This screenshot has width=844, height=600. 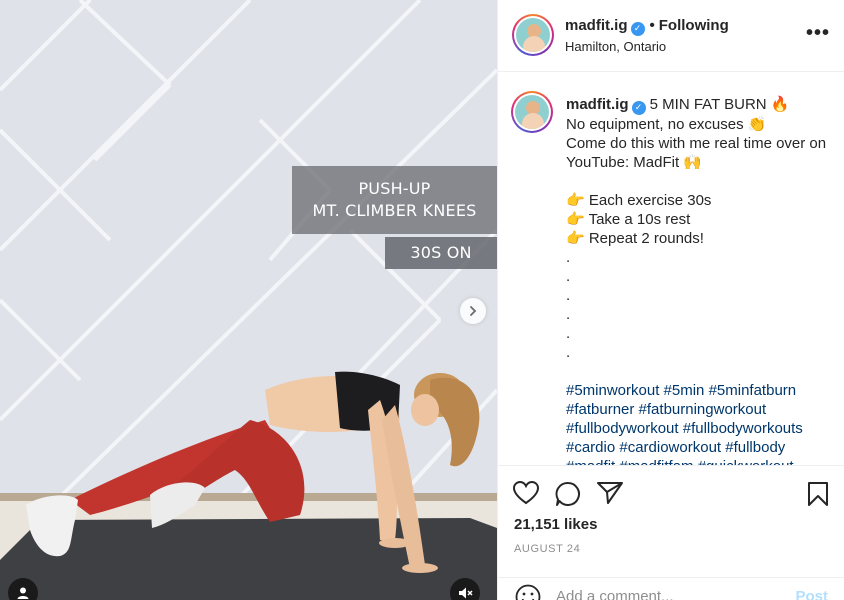 I want to click on post-date: AUGUST 24, so click(x=547, y=549).